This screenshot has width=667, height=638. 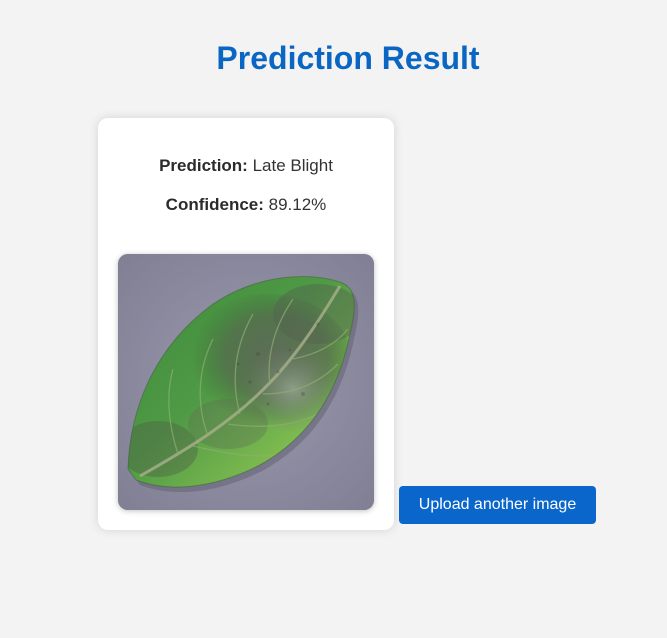 I want to click on prediction-label: Prediction:, so click(x=203, y=165).